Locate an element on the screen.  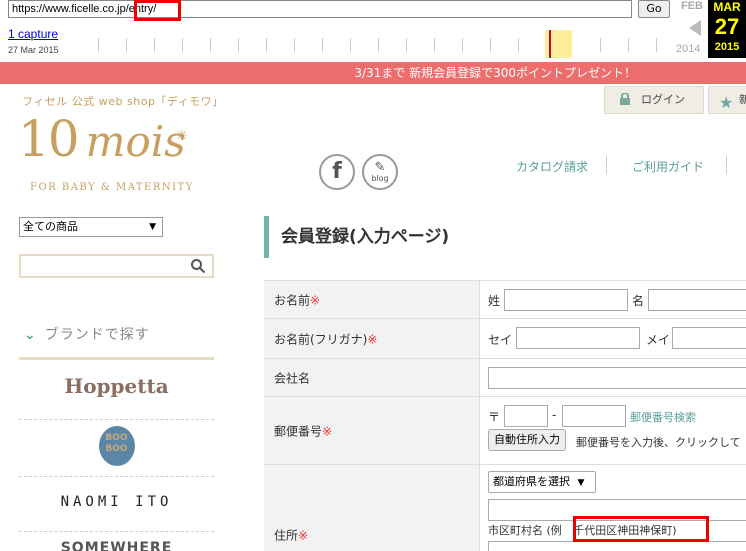
highlight-box-example is located at coordinates (641, 529).